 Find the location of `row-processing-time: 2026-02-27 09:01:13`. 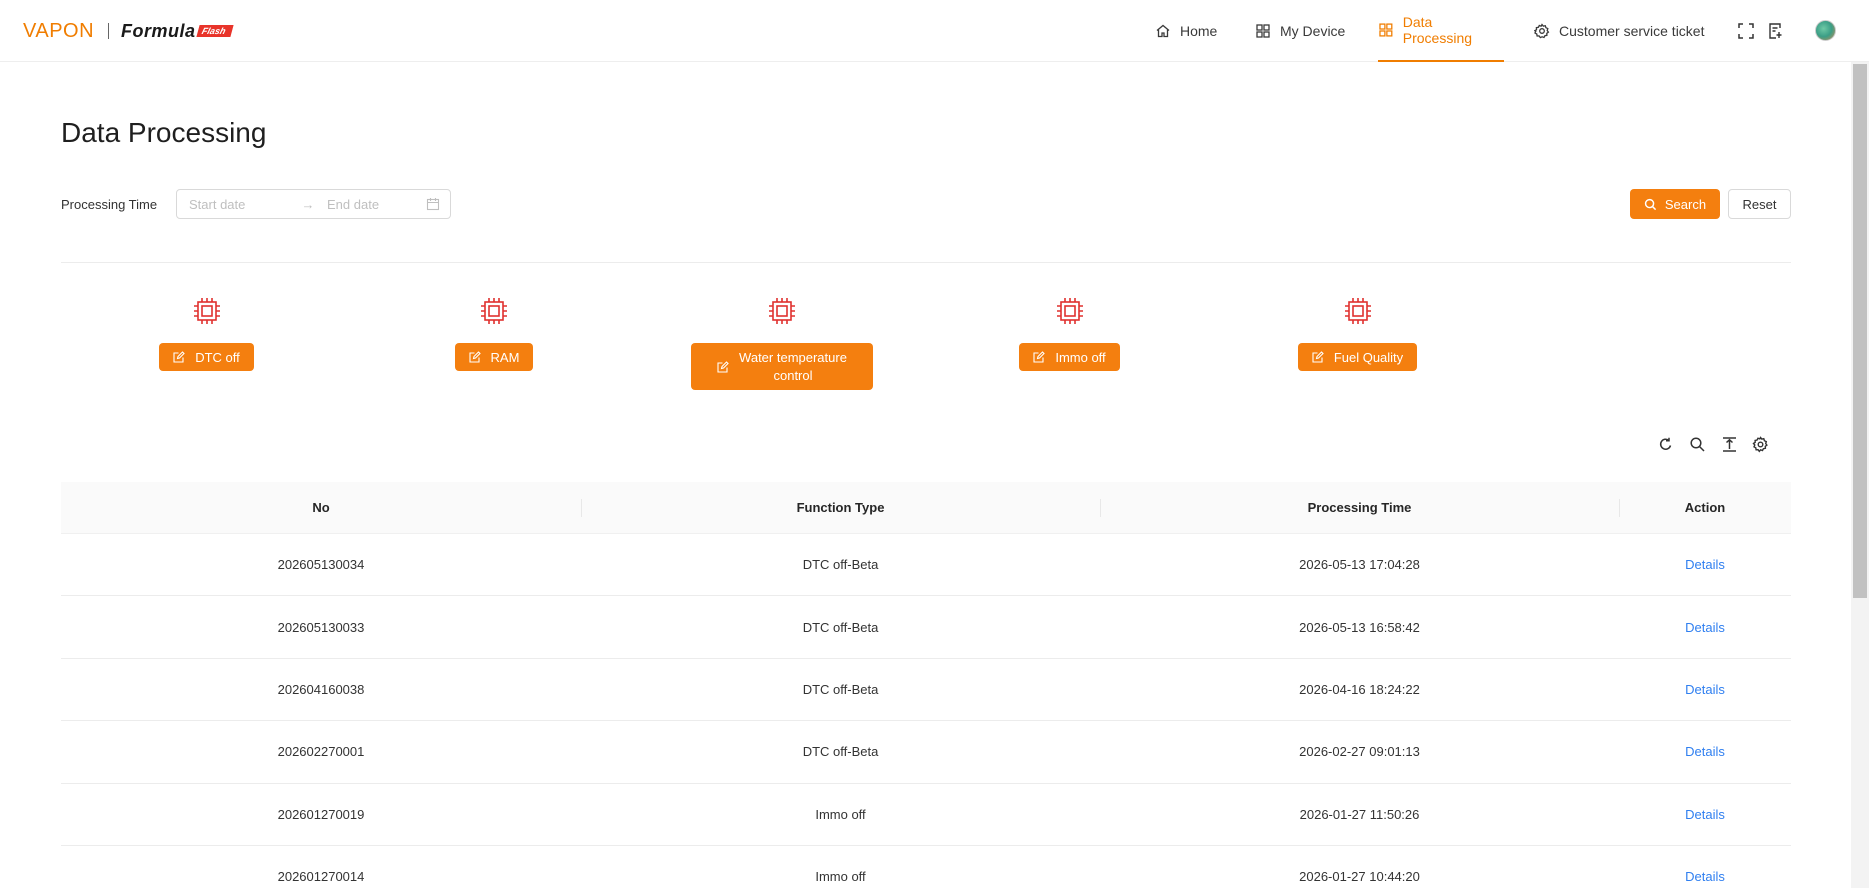

row-processing-time: 2026-02-27 09:01:13 is located at coordinates (1359, 752).